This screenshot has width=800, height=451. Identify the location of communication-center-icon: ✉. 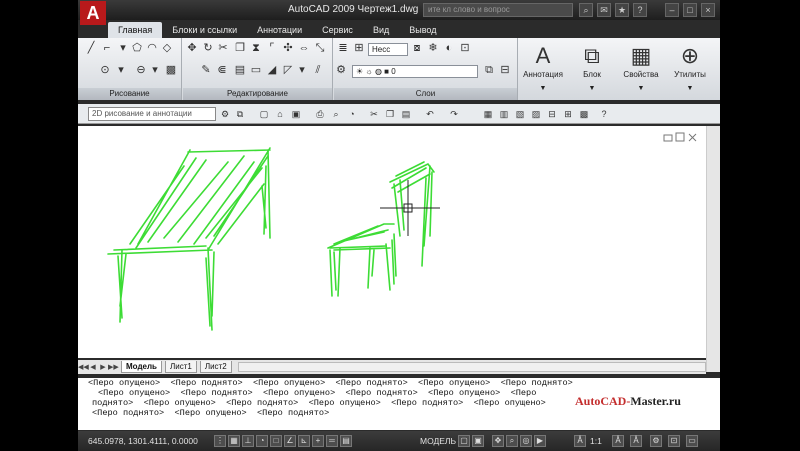
(604, 10).